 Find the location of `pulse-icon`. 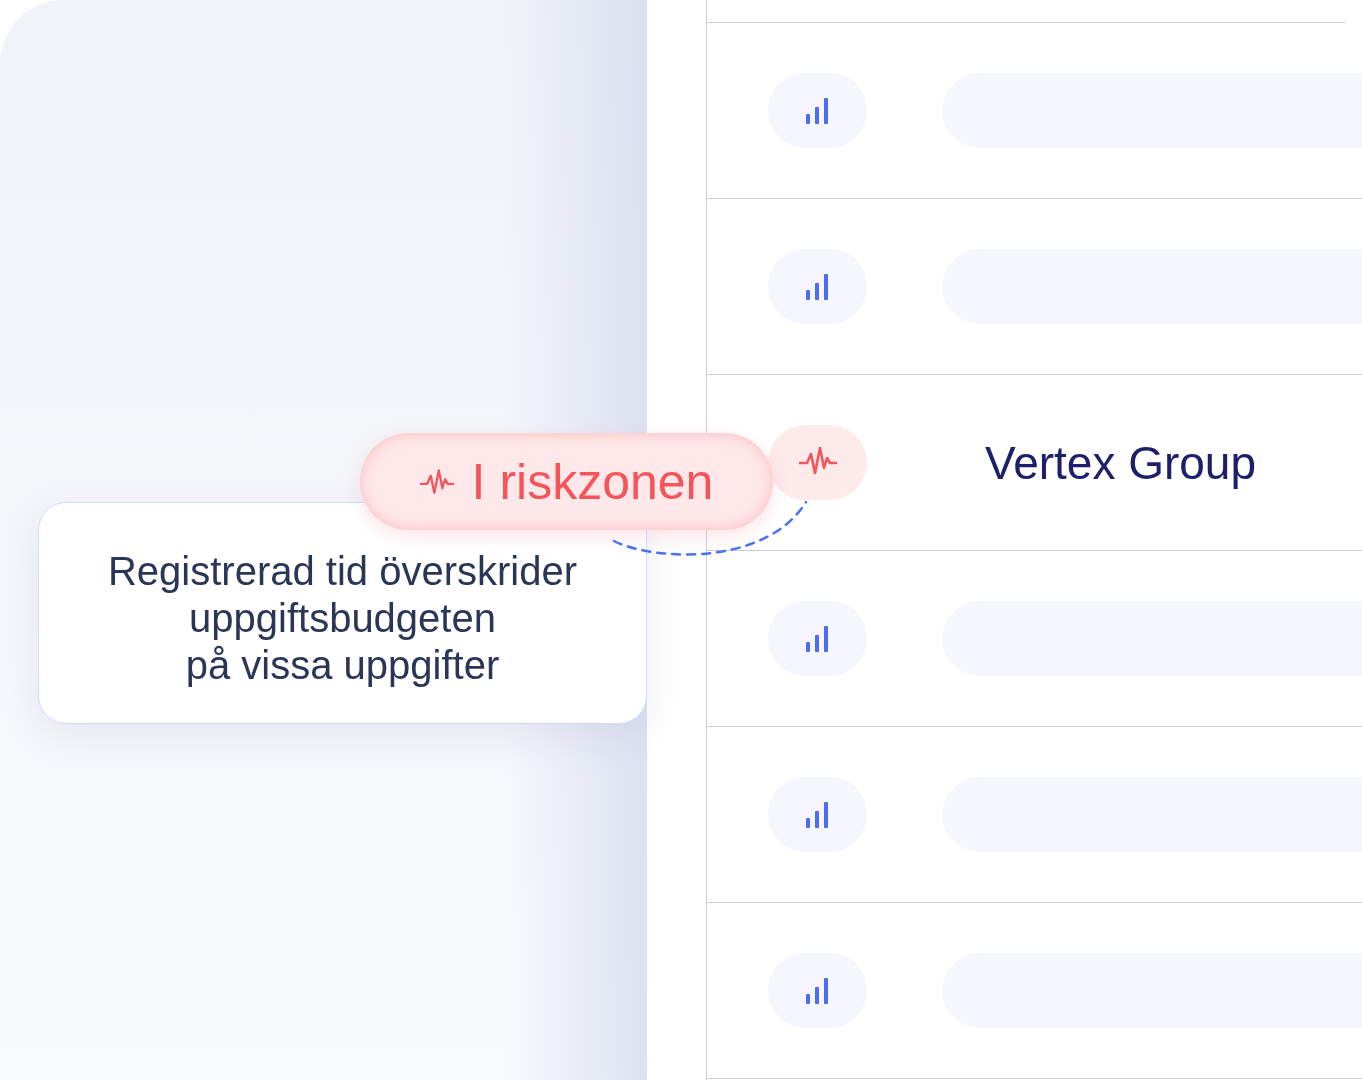

pulse-icon is located at coordinates (436, 481).